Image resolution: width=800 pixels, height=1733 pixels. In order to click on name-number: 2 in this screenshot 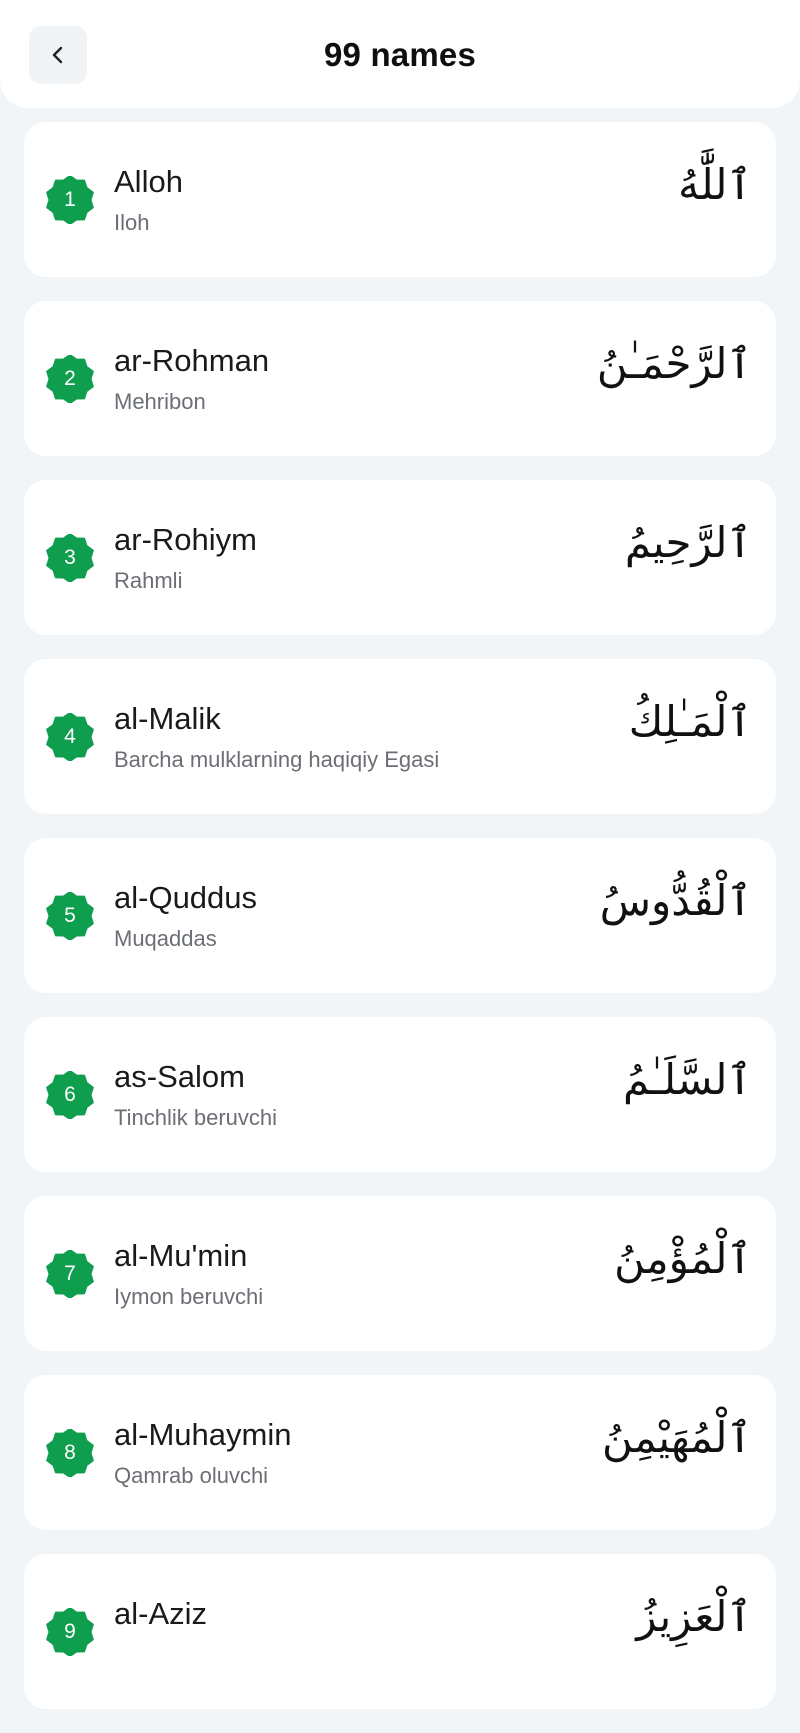, I will do `click(70, 378)`.